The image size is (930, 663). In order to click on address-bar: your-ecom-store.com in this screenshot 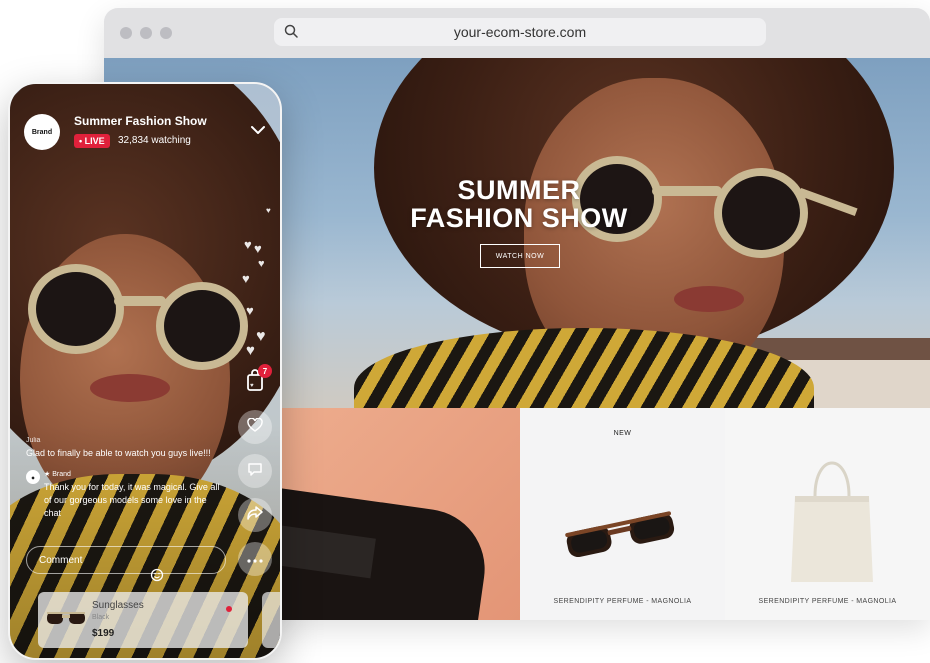, I will do `click(520, 32)`.